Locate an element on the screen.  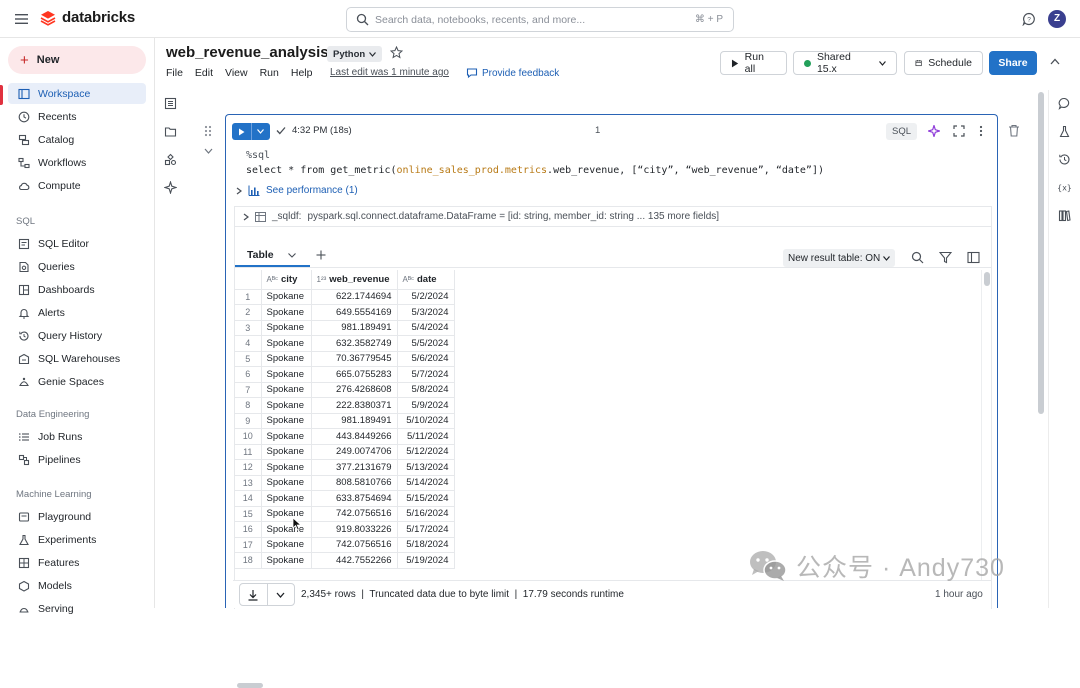
table-row: 13 Spokane 808.5810766 5/14/2024 is located at coordinates (345, 482).